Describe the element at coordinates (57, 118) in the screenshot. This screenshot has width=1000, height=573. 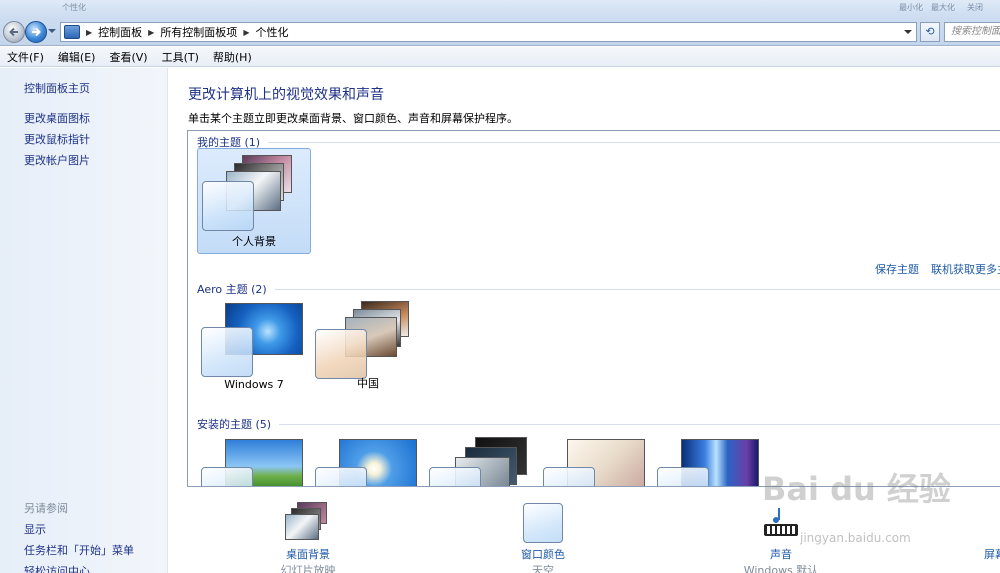
I see `sidebar-change-desktop-icons: 更改桌面图标` at that location.